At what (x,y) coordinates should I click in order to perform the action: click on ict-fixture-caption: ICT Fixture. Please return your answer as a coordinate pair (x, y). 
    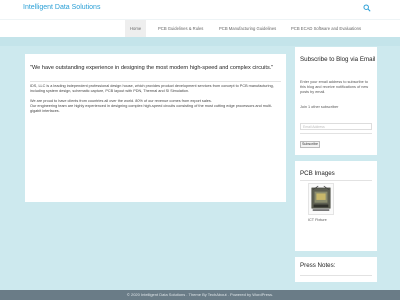
    Looking at the image, I should click on (317, 220).